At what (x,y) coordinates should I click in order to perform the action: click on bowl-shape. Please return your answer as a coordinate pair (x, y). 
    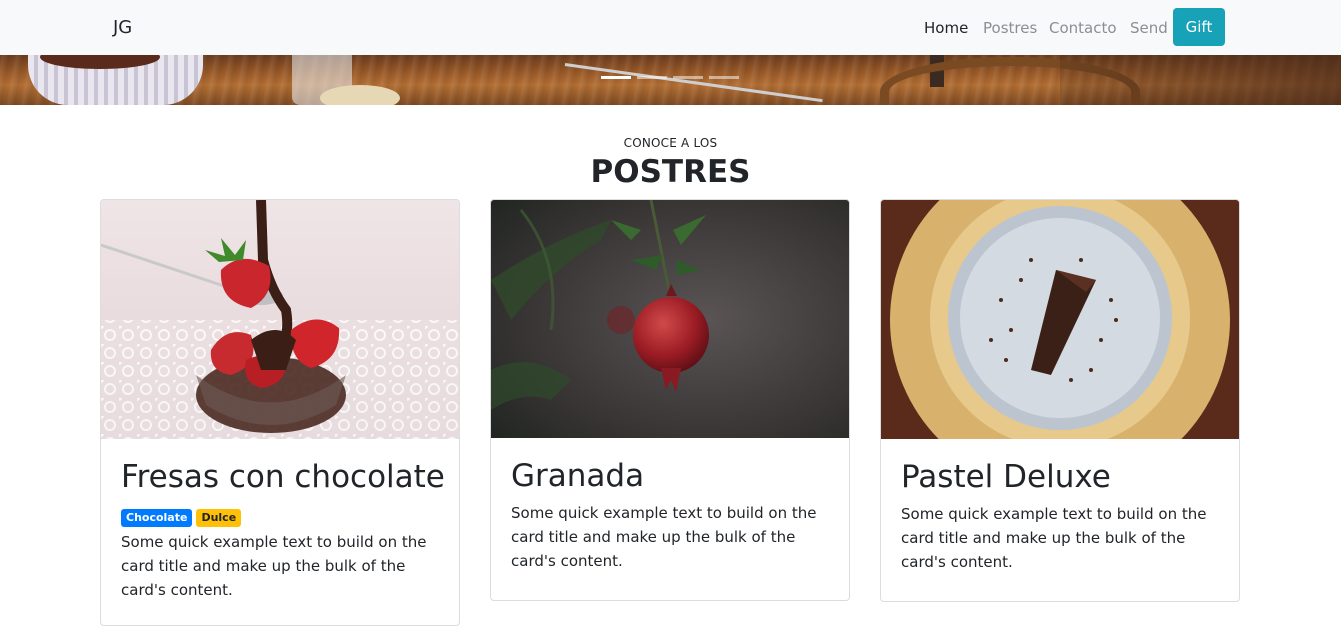
    Looking at the image, I should click on (360, 95).